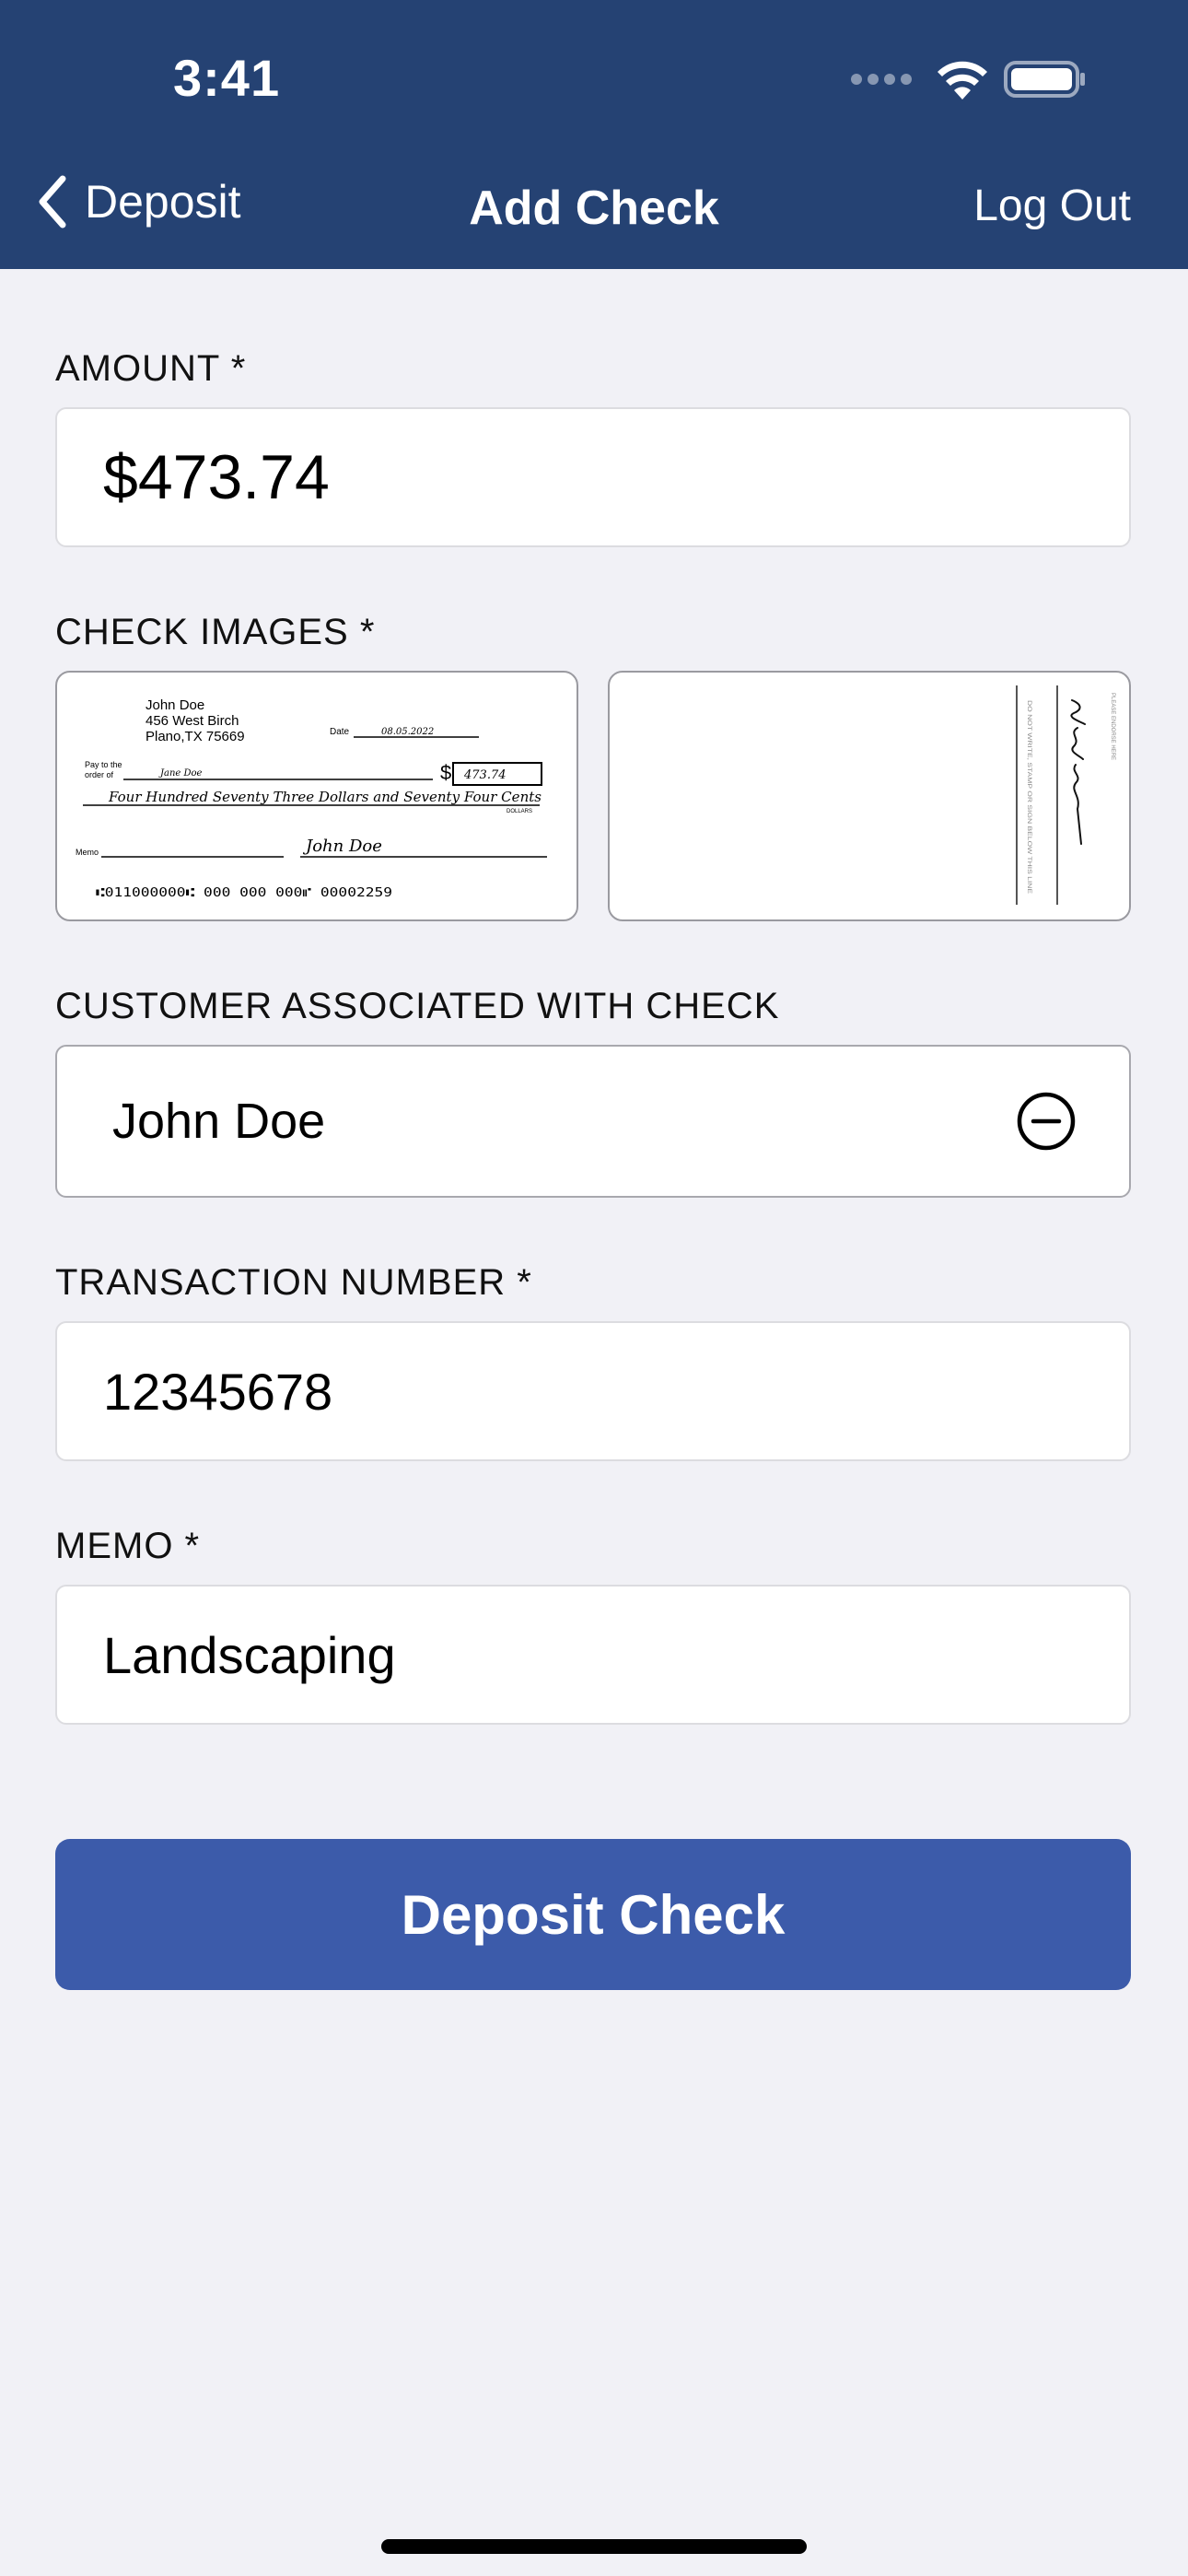 Image resolution: width=1188 pixels, height=2576 pixels. I want to click on check-front-amount-box: 473.74, so click(485, 775).